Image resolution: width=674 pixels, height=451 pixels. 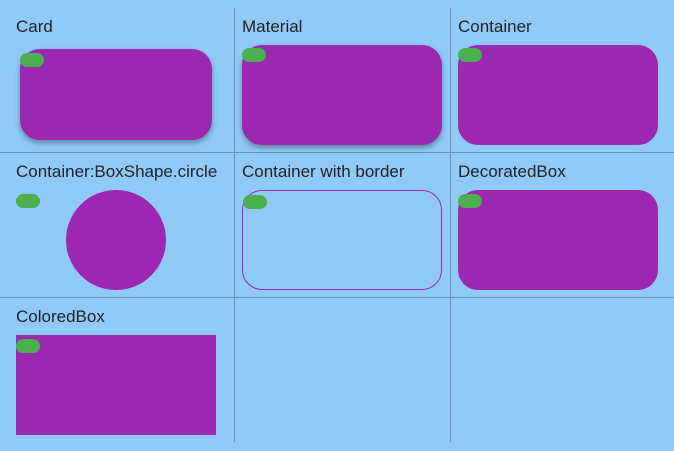 I want to click on green-pill-material, so click(x=254, y=55).